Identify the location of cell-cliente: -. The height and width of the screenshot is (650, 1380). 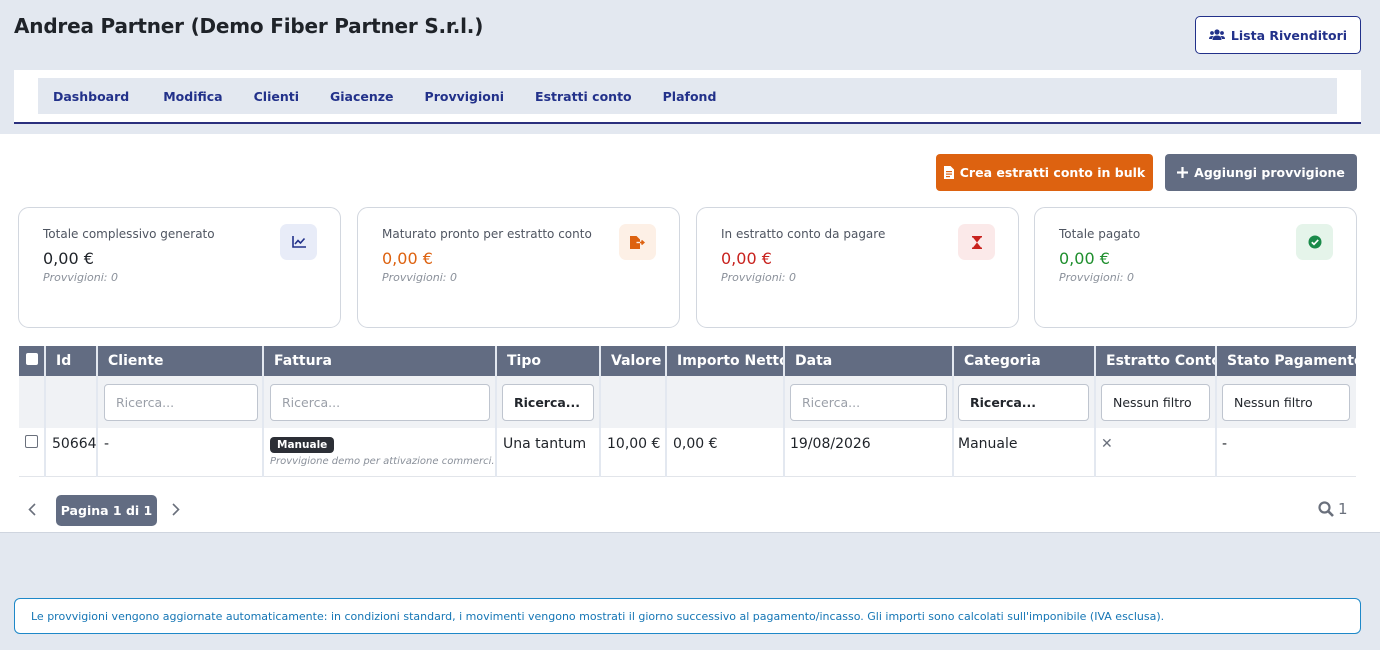
(180, 452).